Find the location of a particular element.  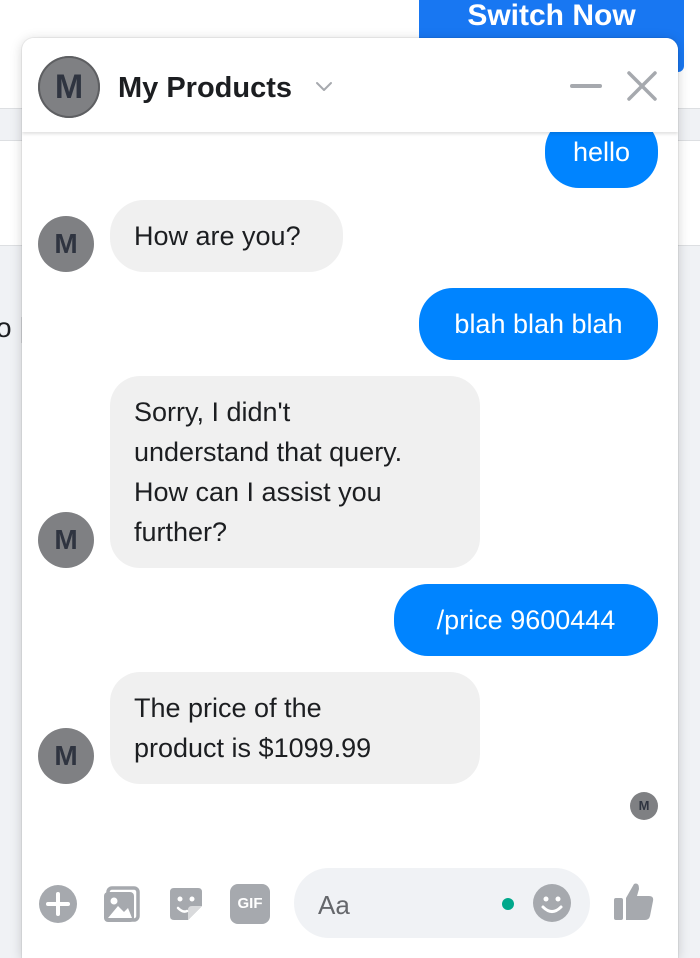

like-icon is located at coordinates (634, 902).